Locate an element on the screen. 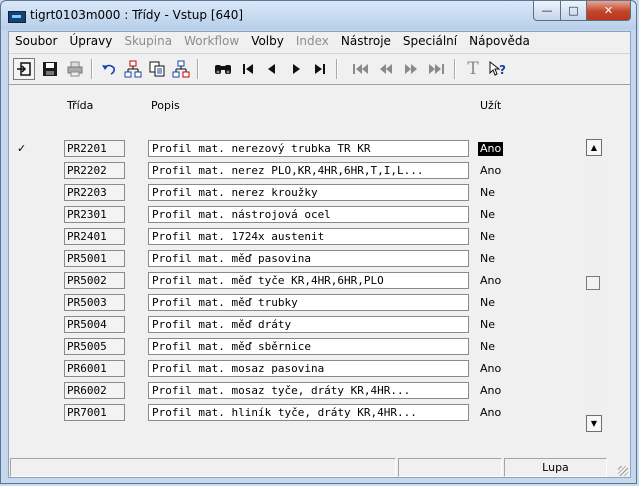 This screenshot has height=486, width=639. row-code-field: PR2202 is located at coordinates (94, 170).